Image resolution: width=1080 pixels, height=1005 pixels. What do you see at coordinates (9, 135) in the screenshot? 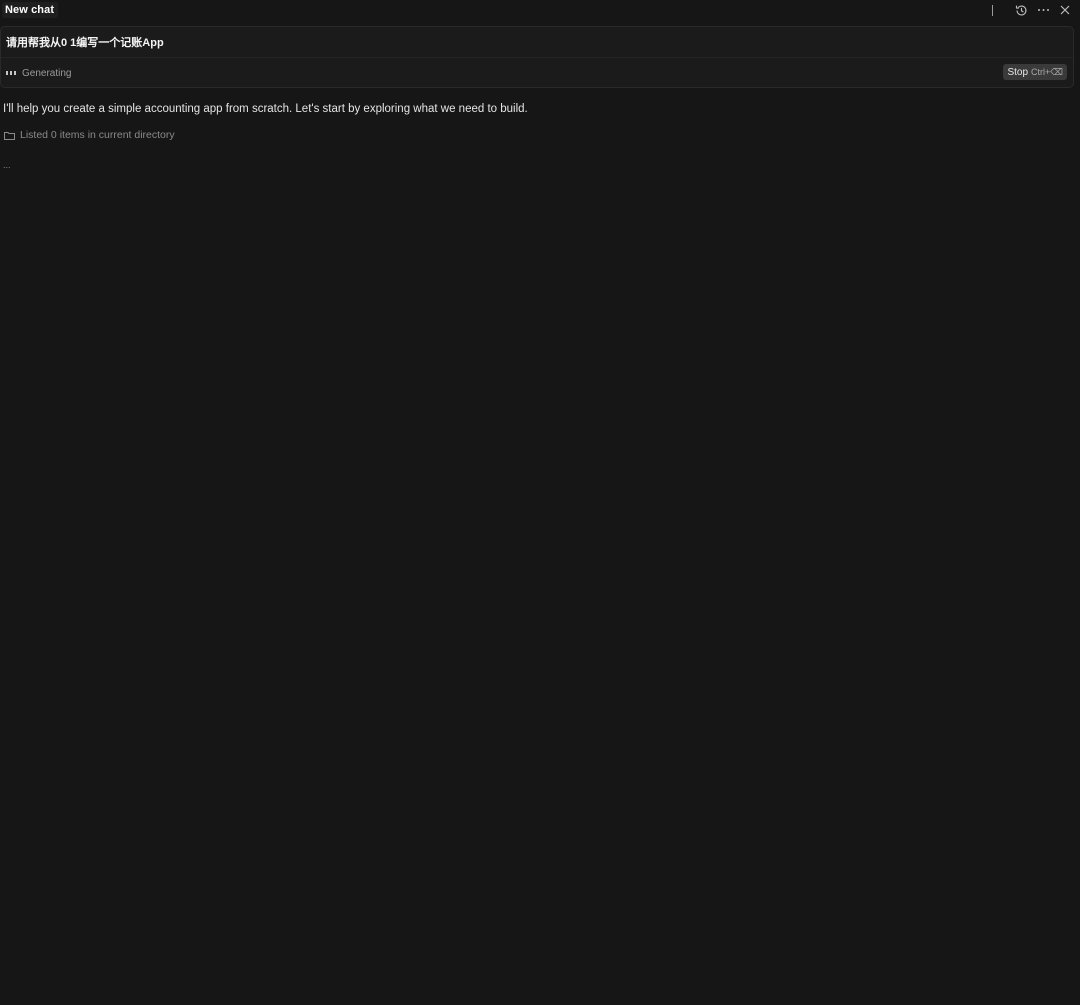
I see `folder-icon` at bounding box center [9, 135].